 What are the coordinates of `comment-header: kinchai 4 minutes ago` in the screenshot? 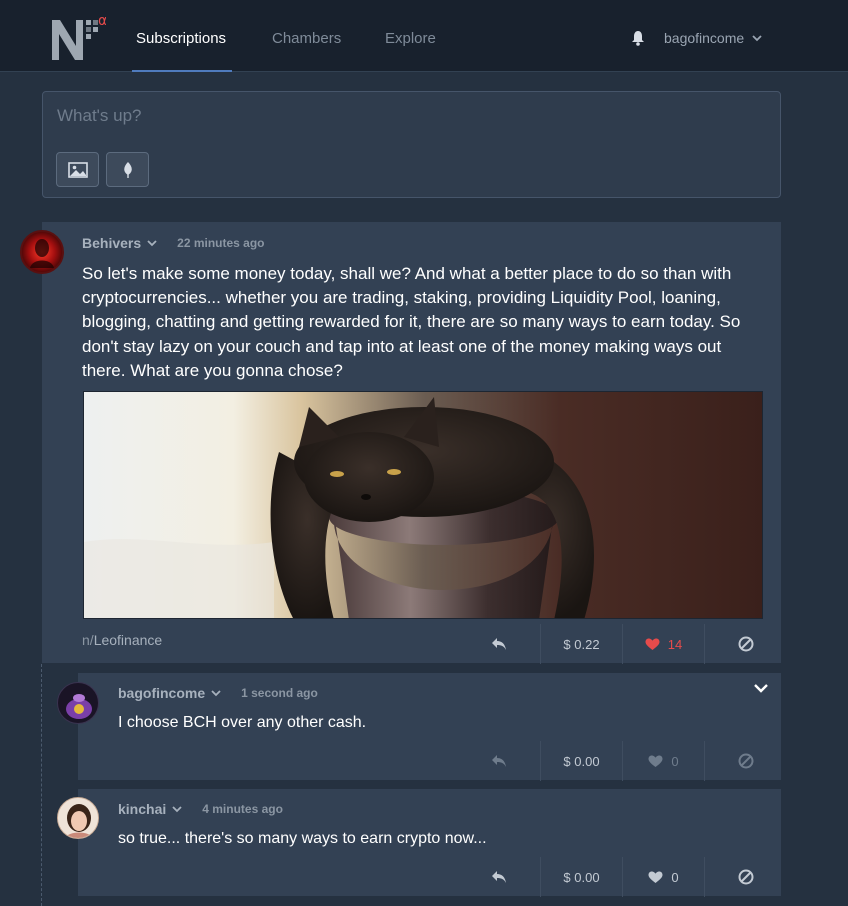 It's located at (200, 809).